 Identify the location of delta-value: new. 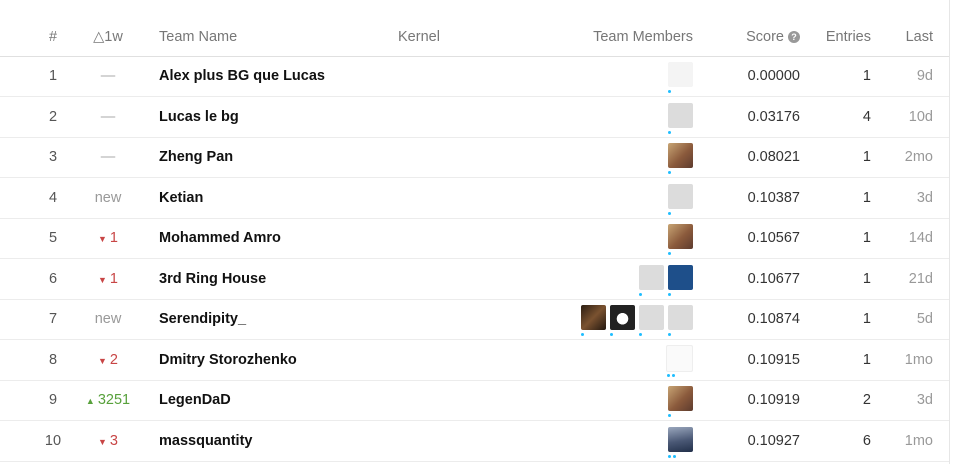
(108, 319).